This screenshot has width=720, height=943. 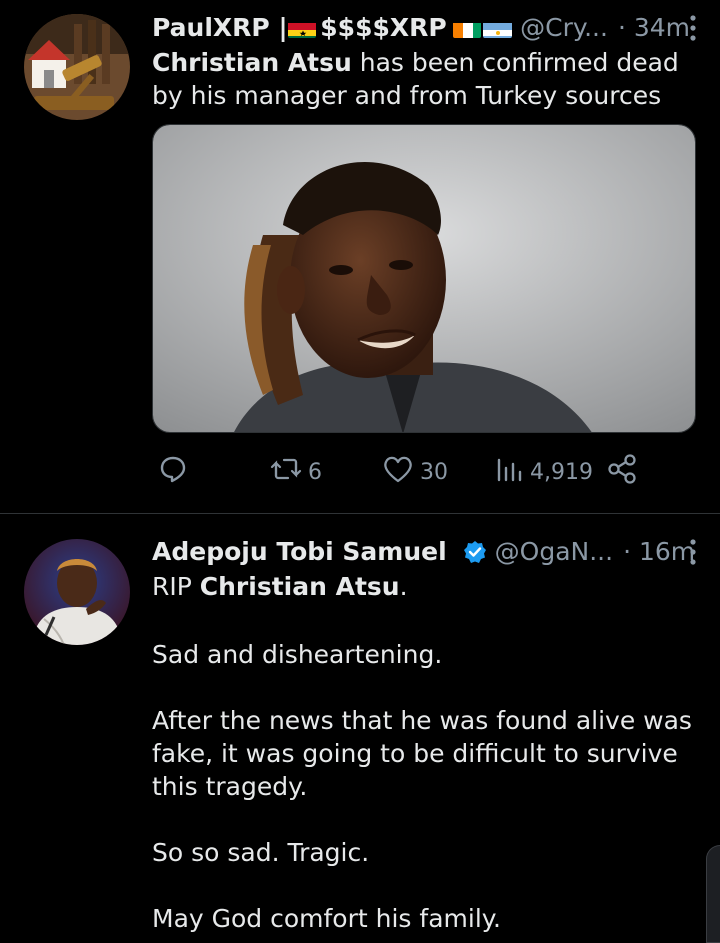 I want to click on text-suffix: ., so click(x=403, y=586).